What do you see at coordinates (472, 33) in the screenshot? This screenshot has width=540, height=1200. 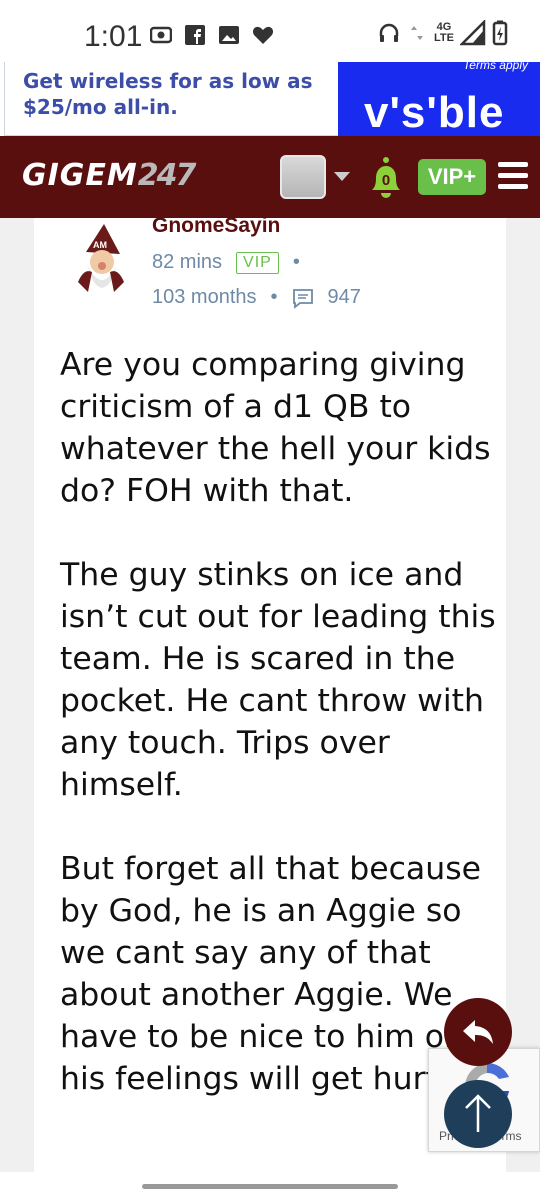 I see `signal-icon` at bounding box center [472, 33].